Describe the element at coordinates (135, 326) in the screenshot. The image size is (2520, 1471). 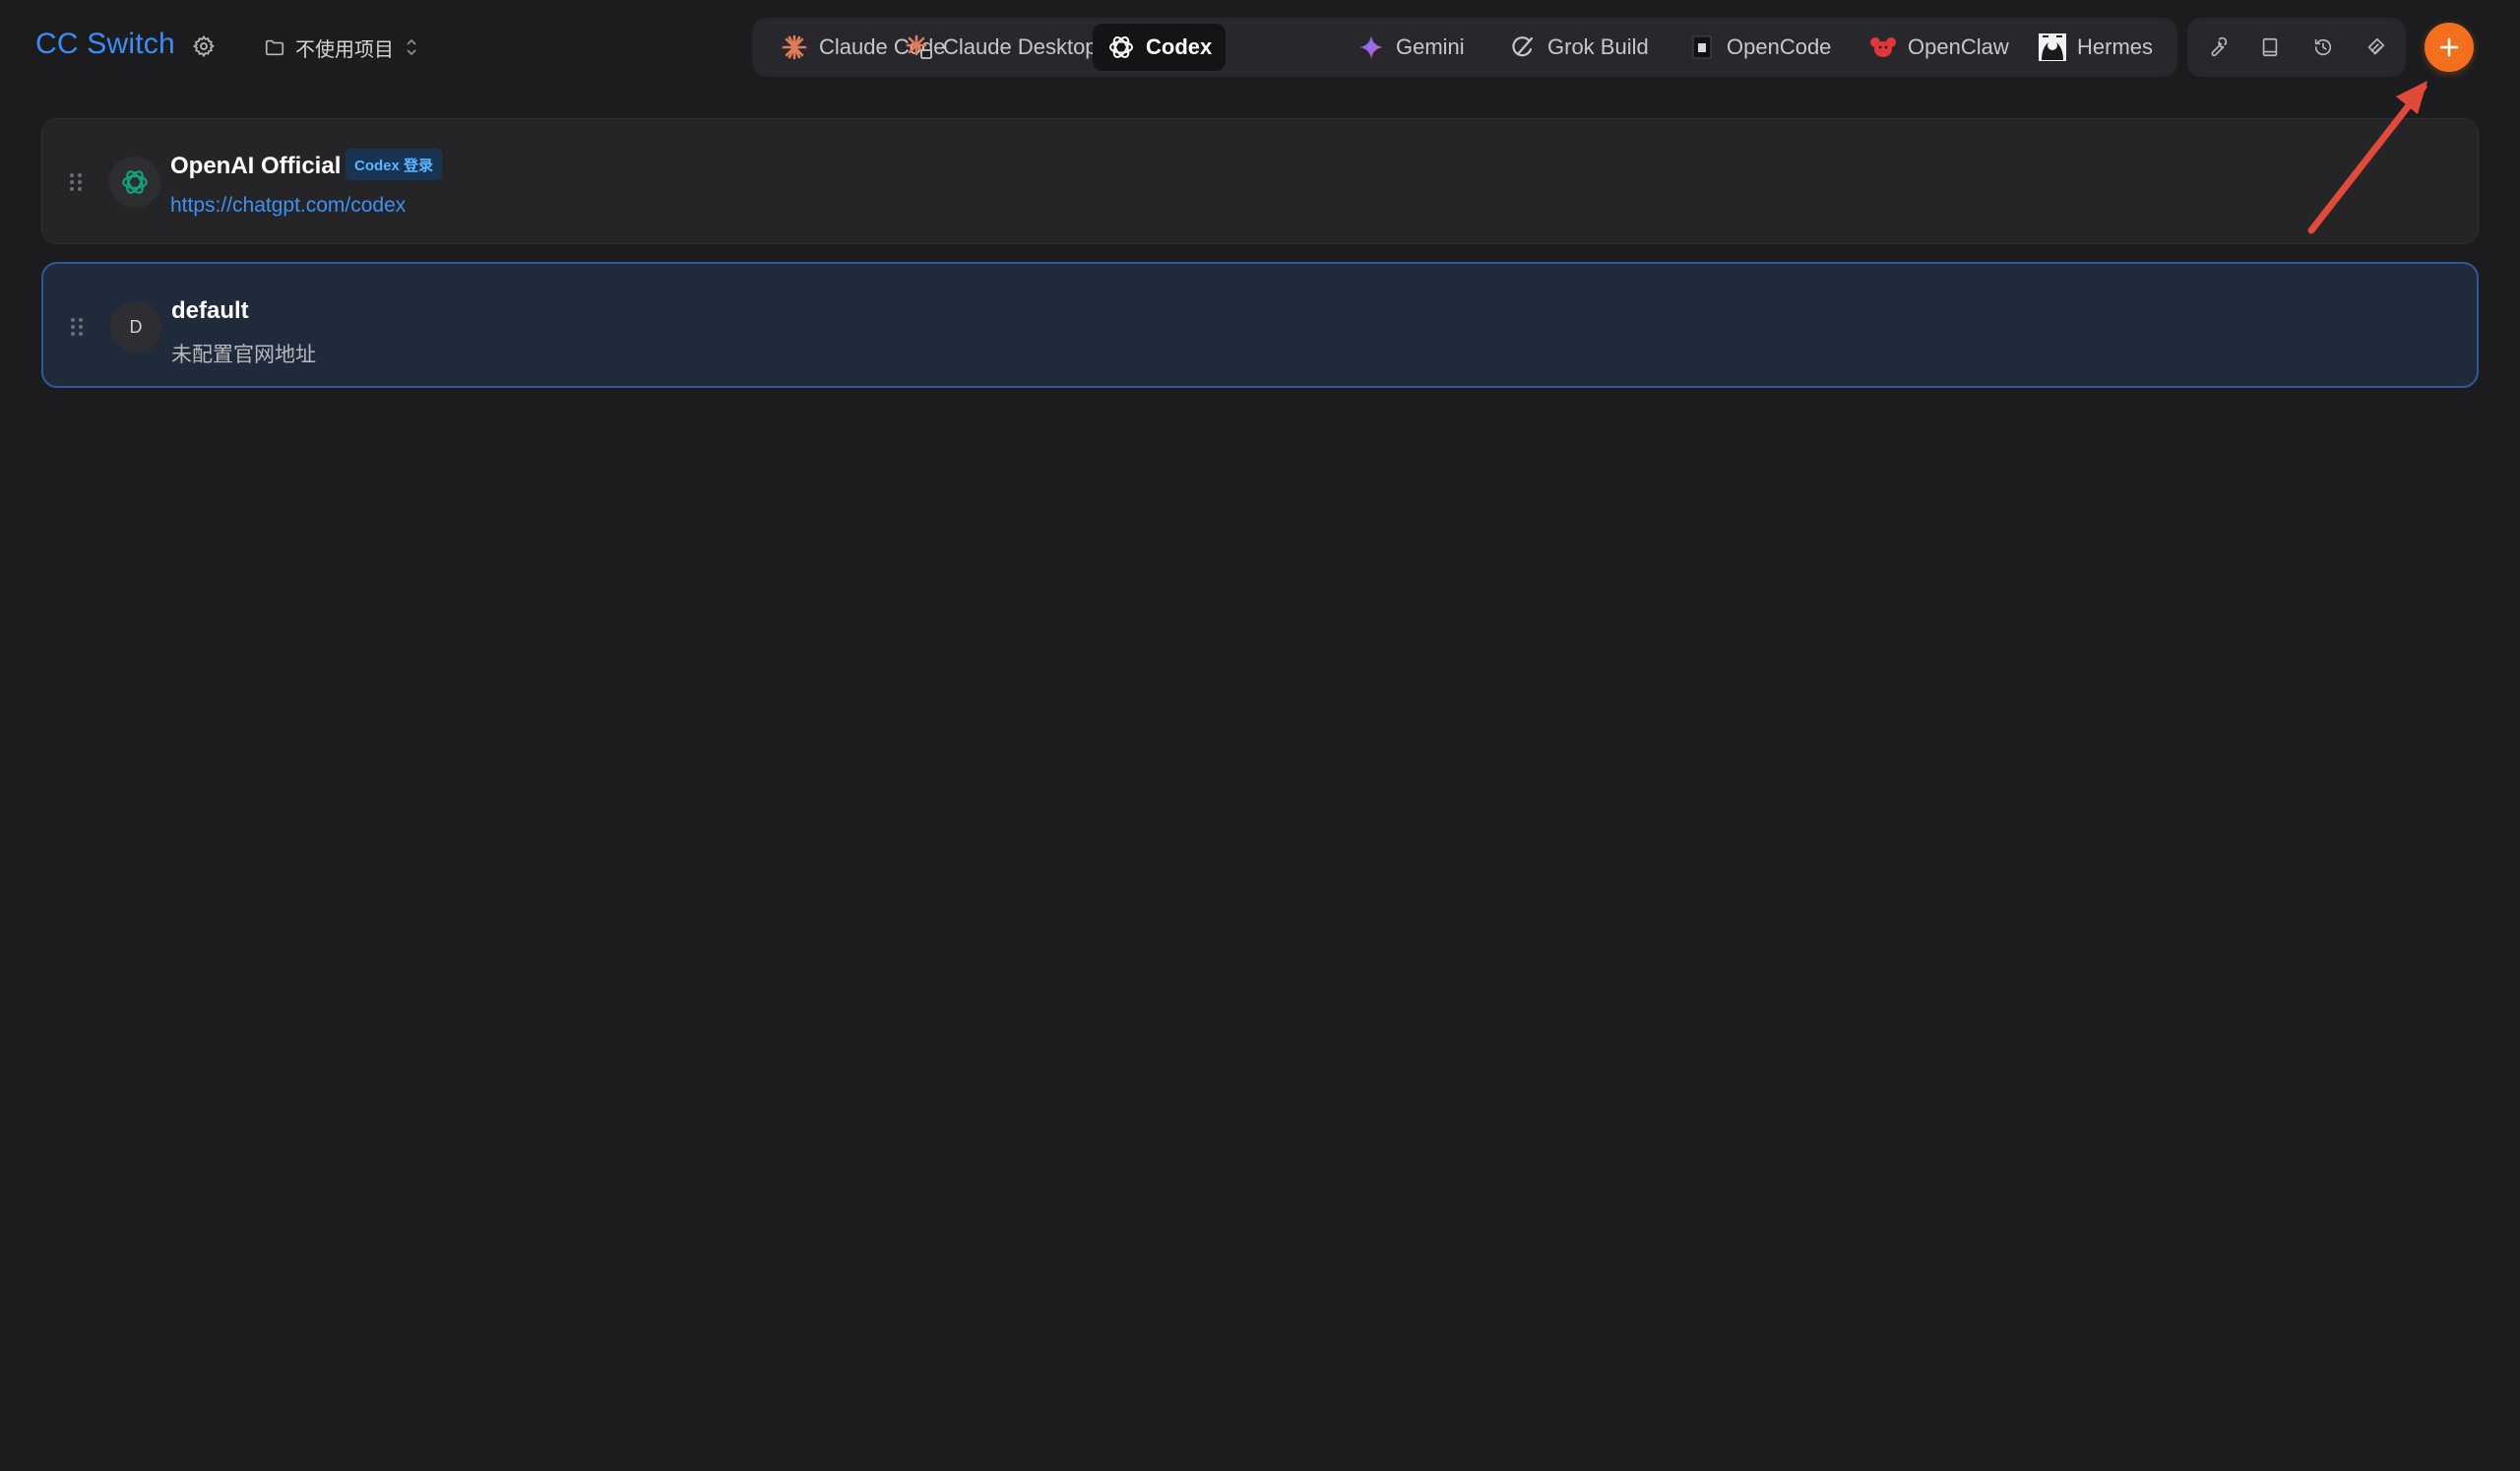
I see `provider-avatar: D` at that location.